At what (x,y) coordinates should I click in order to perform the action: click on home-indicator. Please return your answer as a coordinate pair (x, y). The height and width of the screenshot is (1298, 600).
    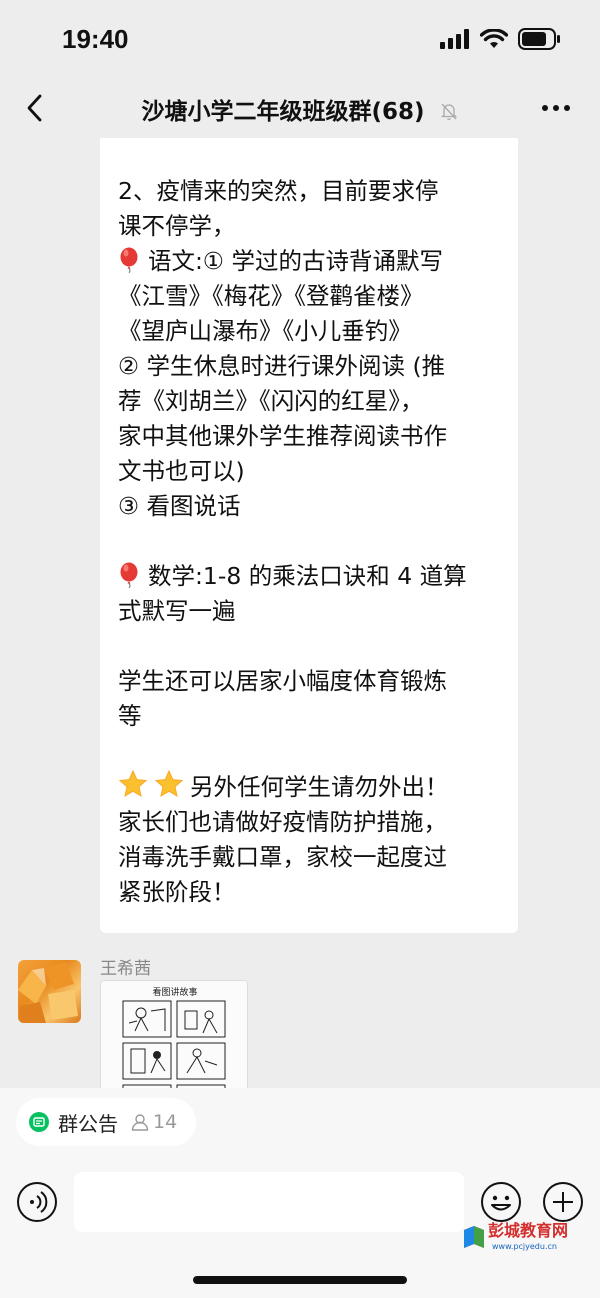
    Looking at the image, I should click on (300, 1280).